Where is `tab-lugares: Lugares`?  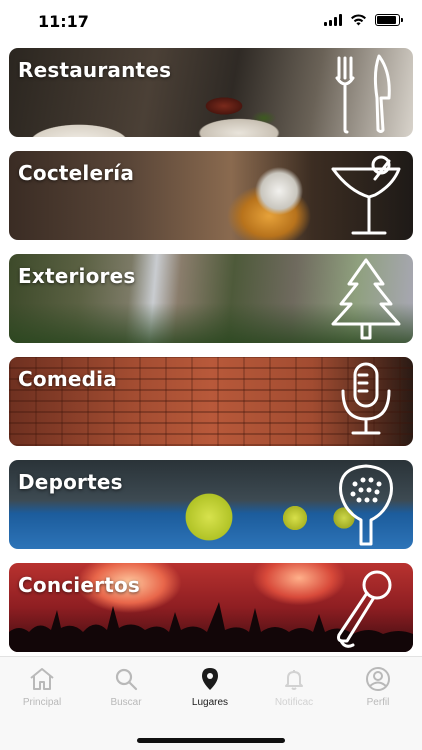 tab-lugares: Lugares is located at coordinates (210, 693).